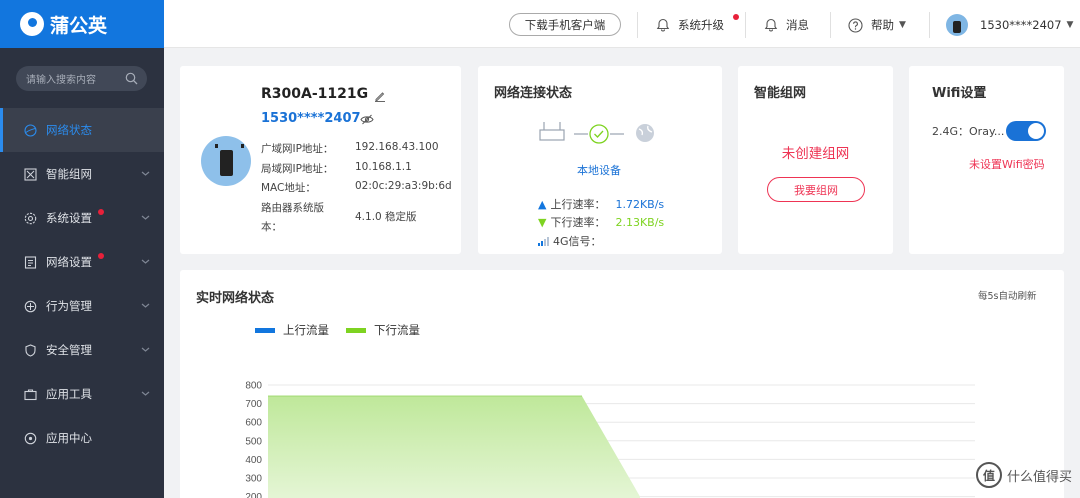 This screenshot has height=498, width=1080. What do you see at coordinates (380, 96) in the screenshot?
I see `edit-icon` at bounding box center [380, 96].